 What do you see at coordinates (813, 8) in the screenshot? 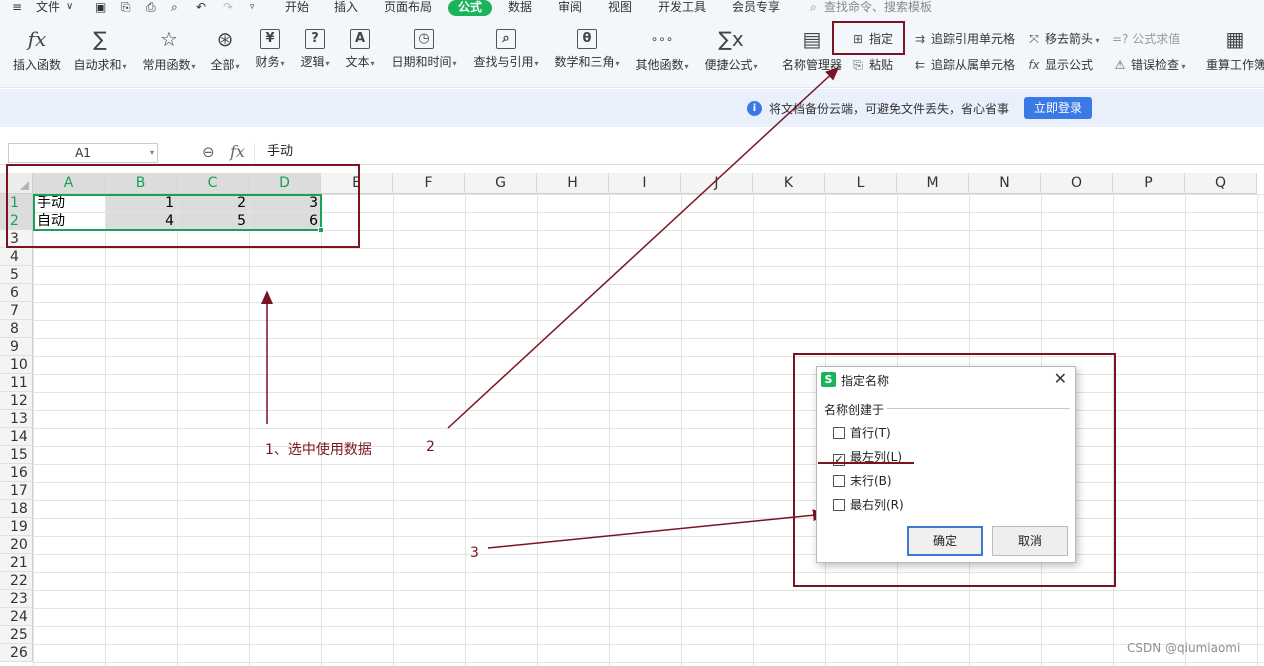
I see `search-icon: ⌕` at bounding box center [813, 8].